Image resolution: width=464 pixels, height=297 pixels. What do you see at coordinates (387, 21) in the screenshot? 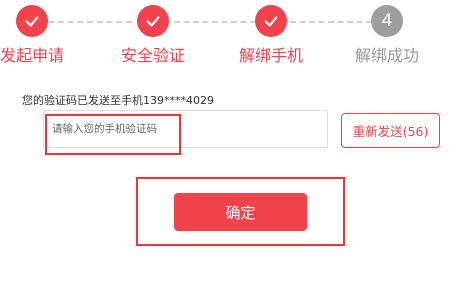
I see `step-4-number: 4` at bounding box center [387, 21].